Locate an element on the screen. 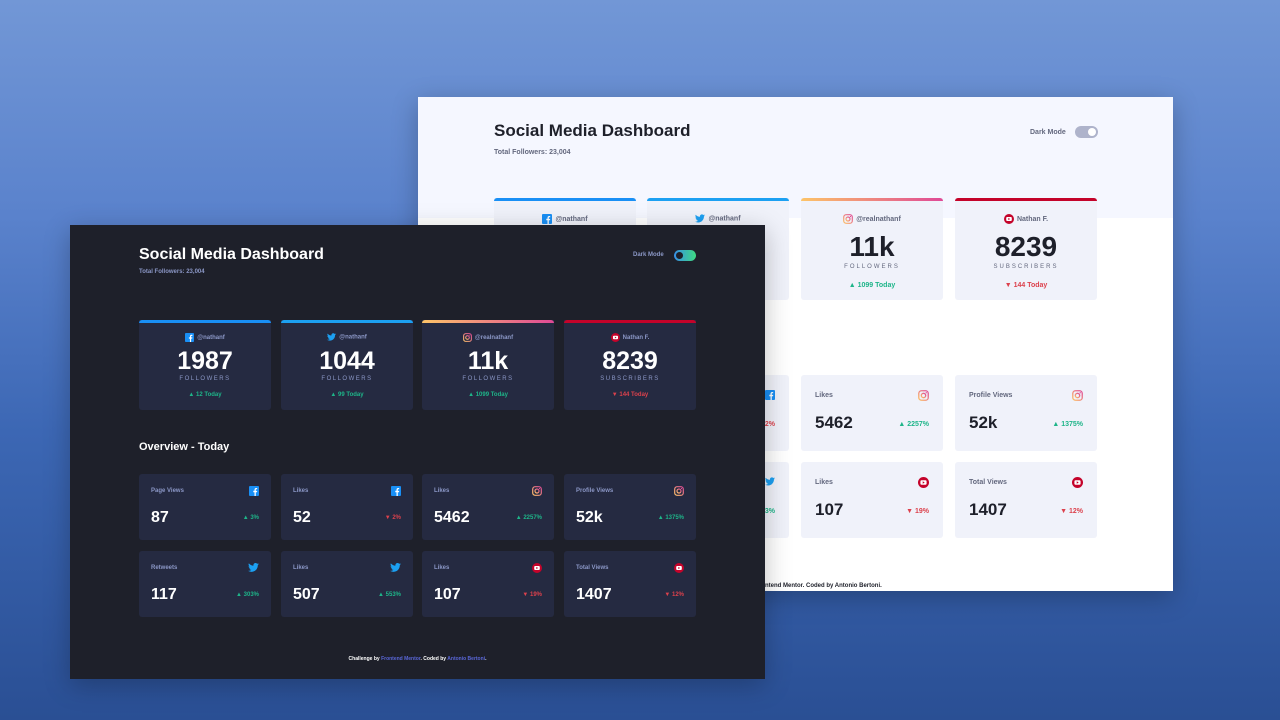  overview-heading: Overview - Today is located at coordinates (184, 447).